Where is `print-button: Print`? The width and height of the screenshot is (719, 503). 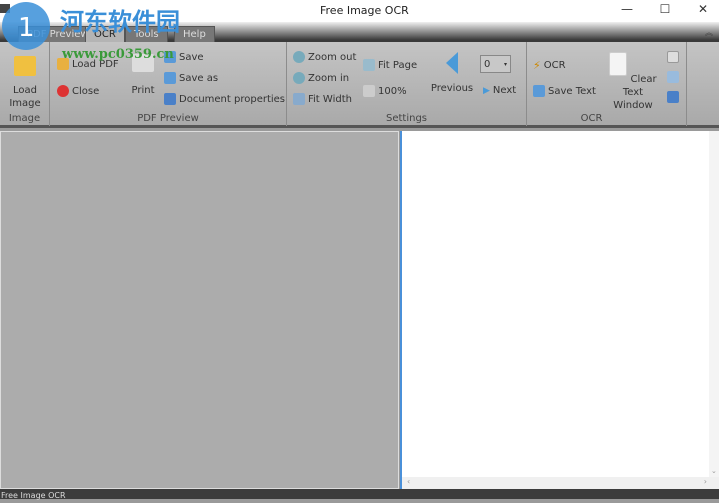 print-button: Print is located at coordinates (143, 75).